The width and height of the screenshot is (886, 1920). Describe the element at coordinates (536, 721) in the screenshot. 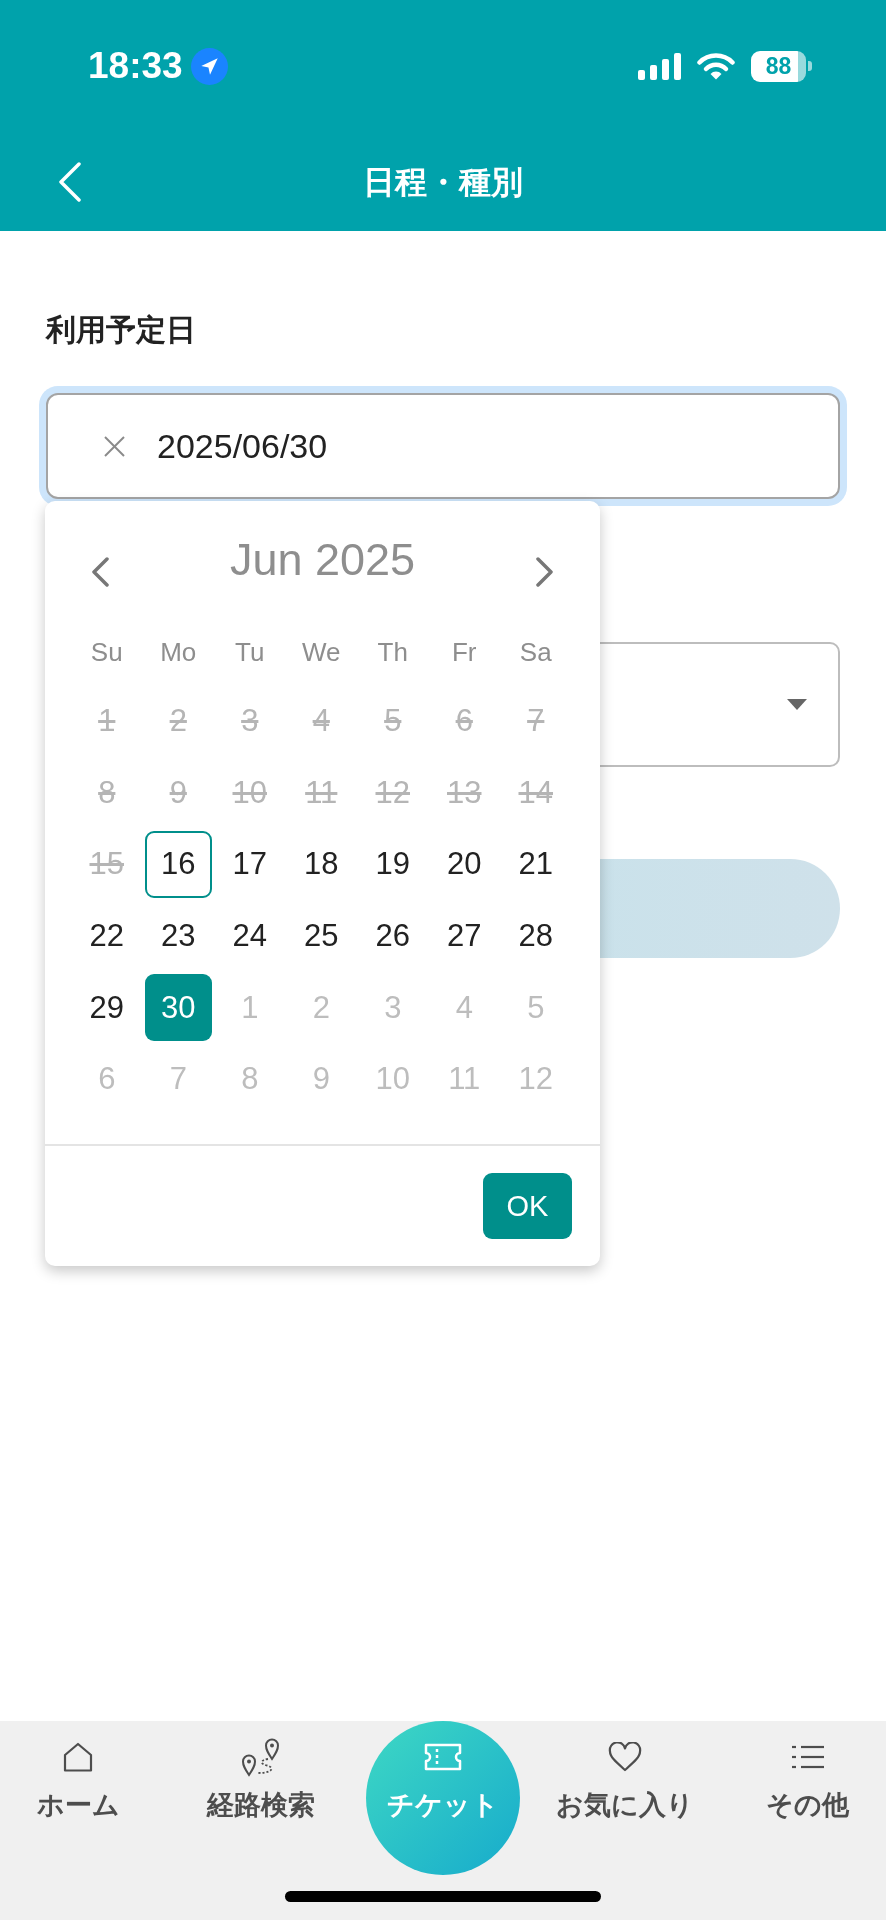

I see `calendar-day: 7` at that location.